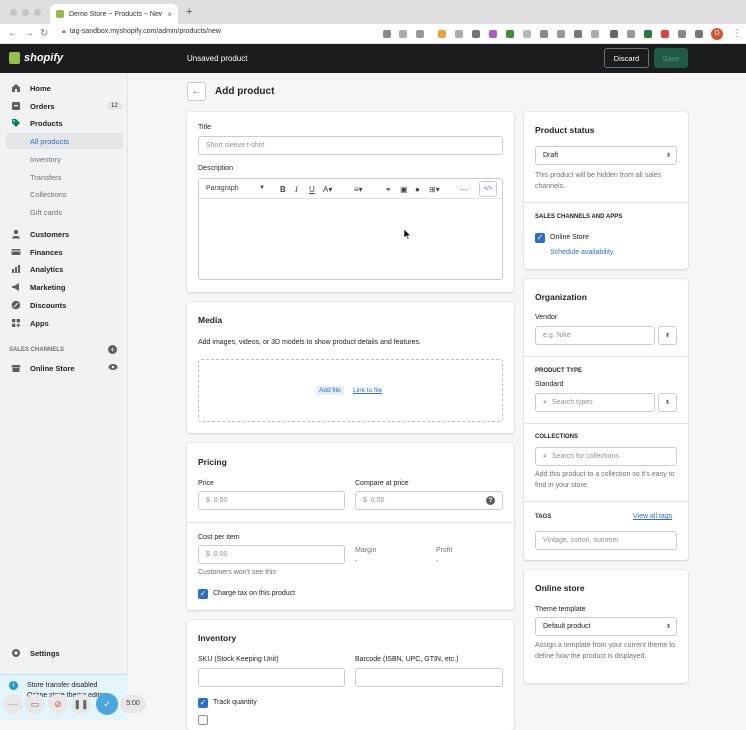 This screenshot has height=730, width=746. I want to click on compare-price-label: Compare at price, so click(382, 483).